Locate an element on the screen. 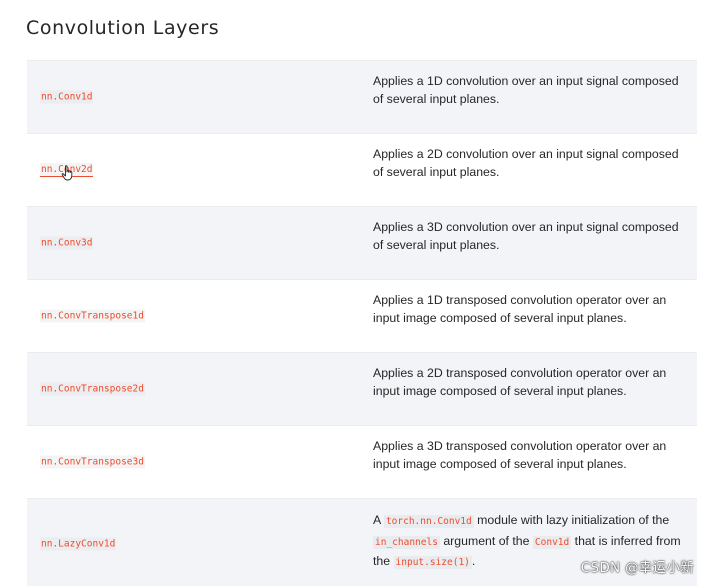 This screenshot has width=708, height=586. hand-pointer-icon is located at coordinates (67, 173).